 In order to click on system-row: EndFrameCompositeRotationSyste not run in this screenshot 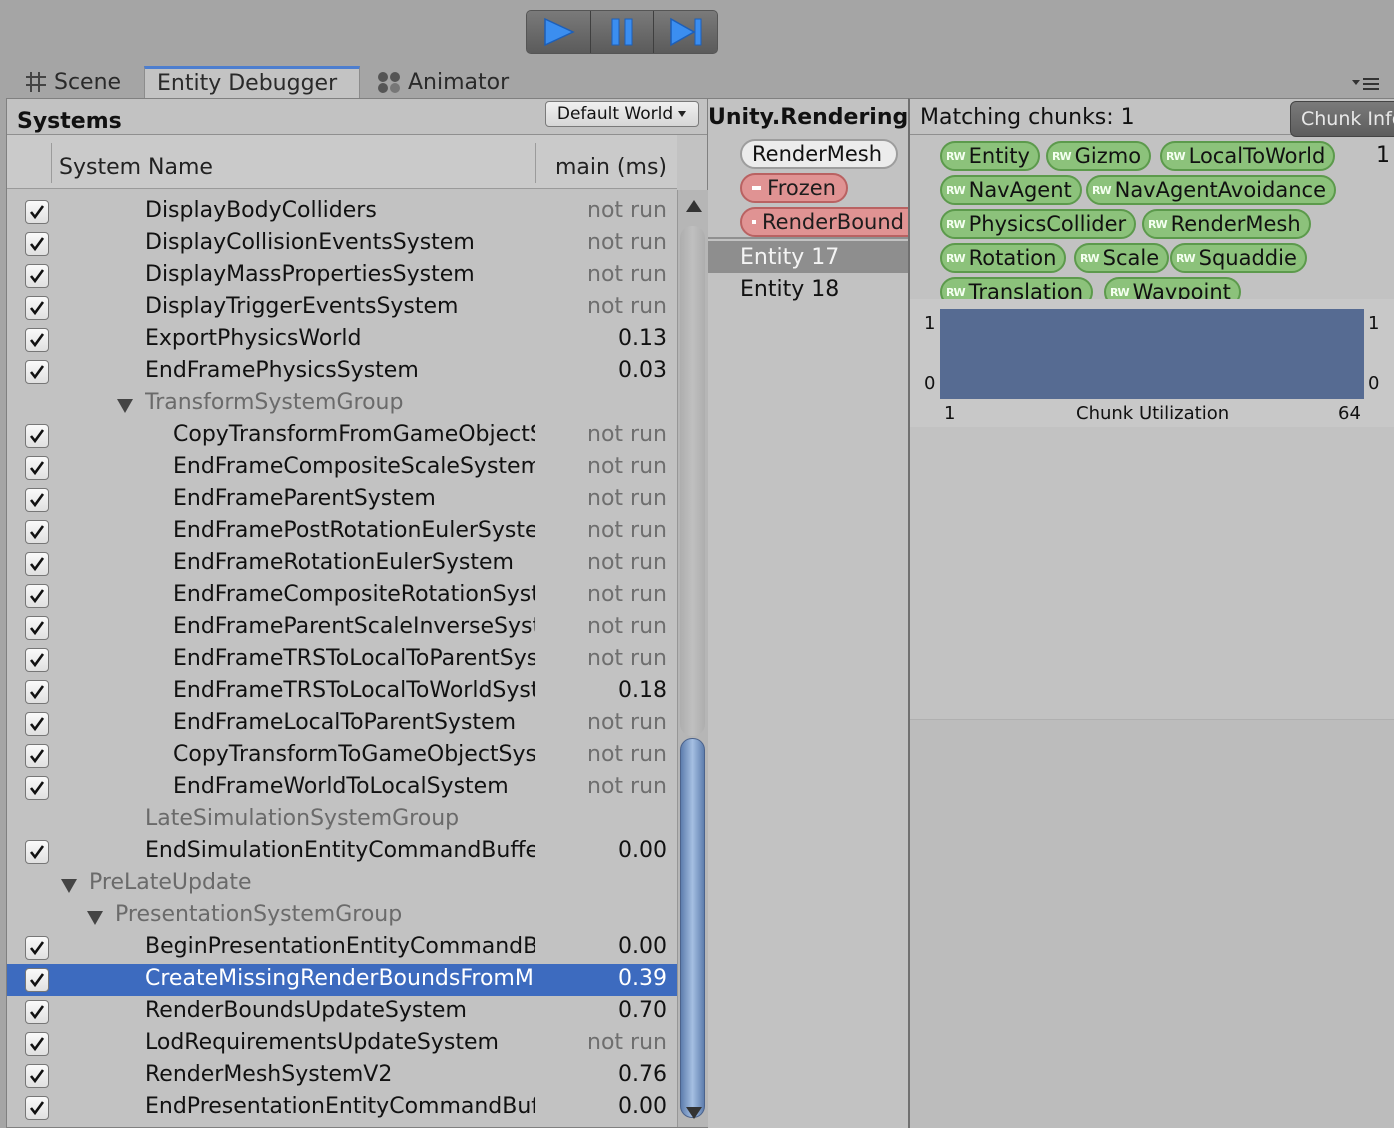, I will do `click(342, 596)`.